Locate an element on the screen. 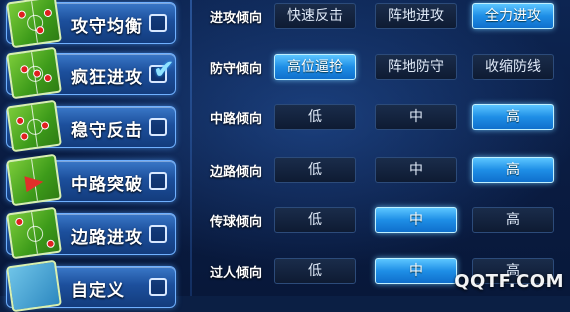  setting-label: 防守倾向 is located at coordinates (236, 67).